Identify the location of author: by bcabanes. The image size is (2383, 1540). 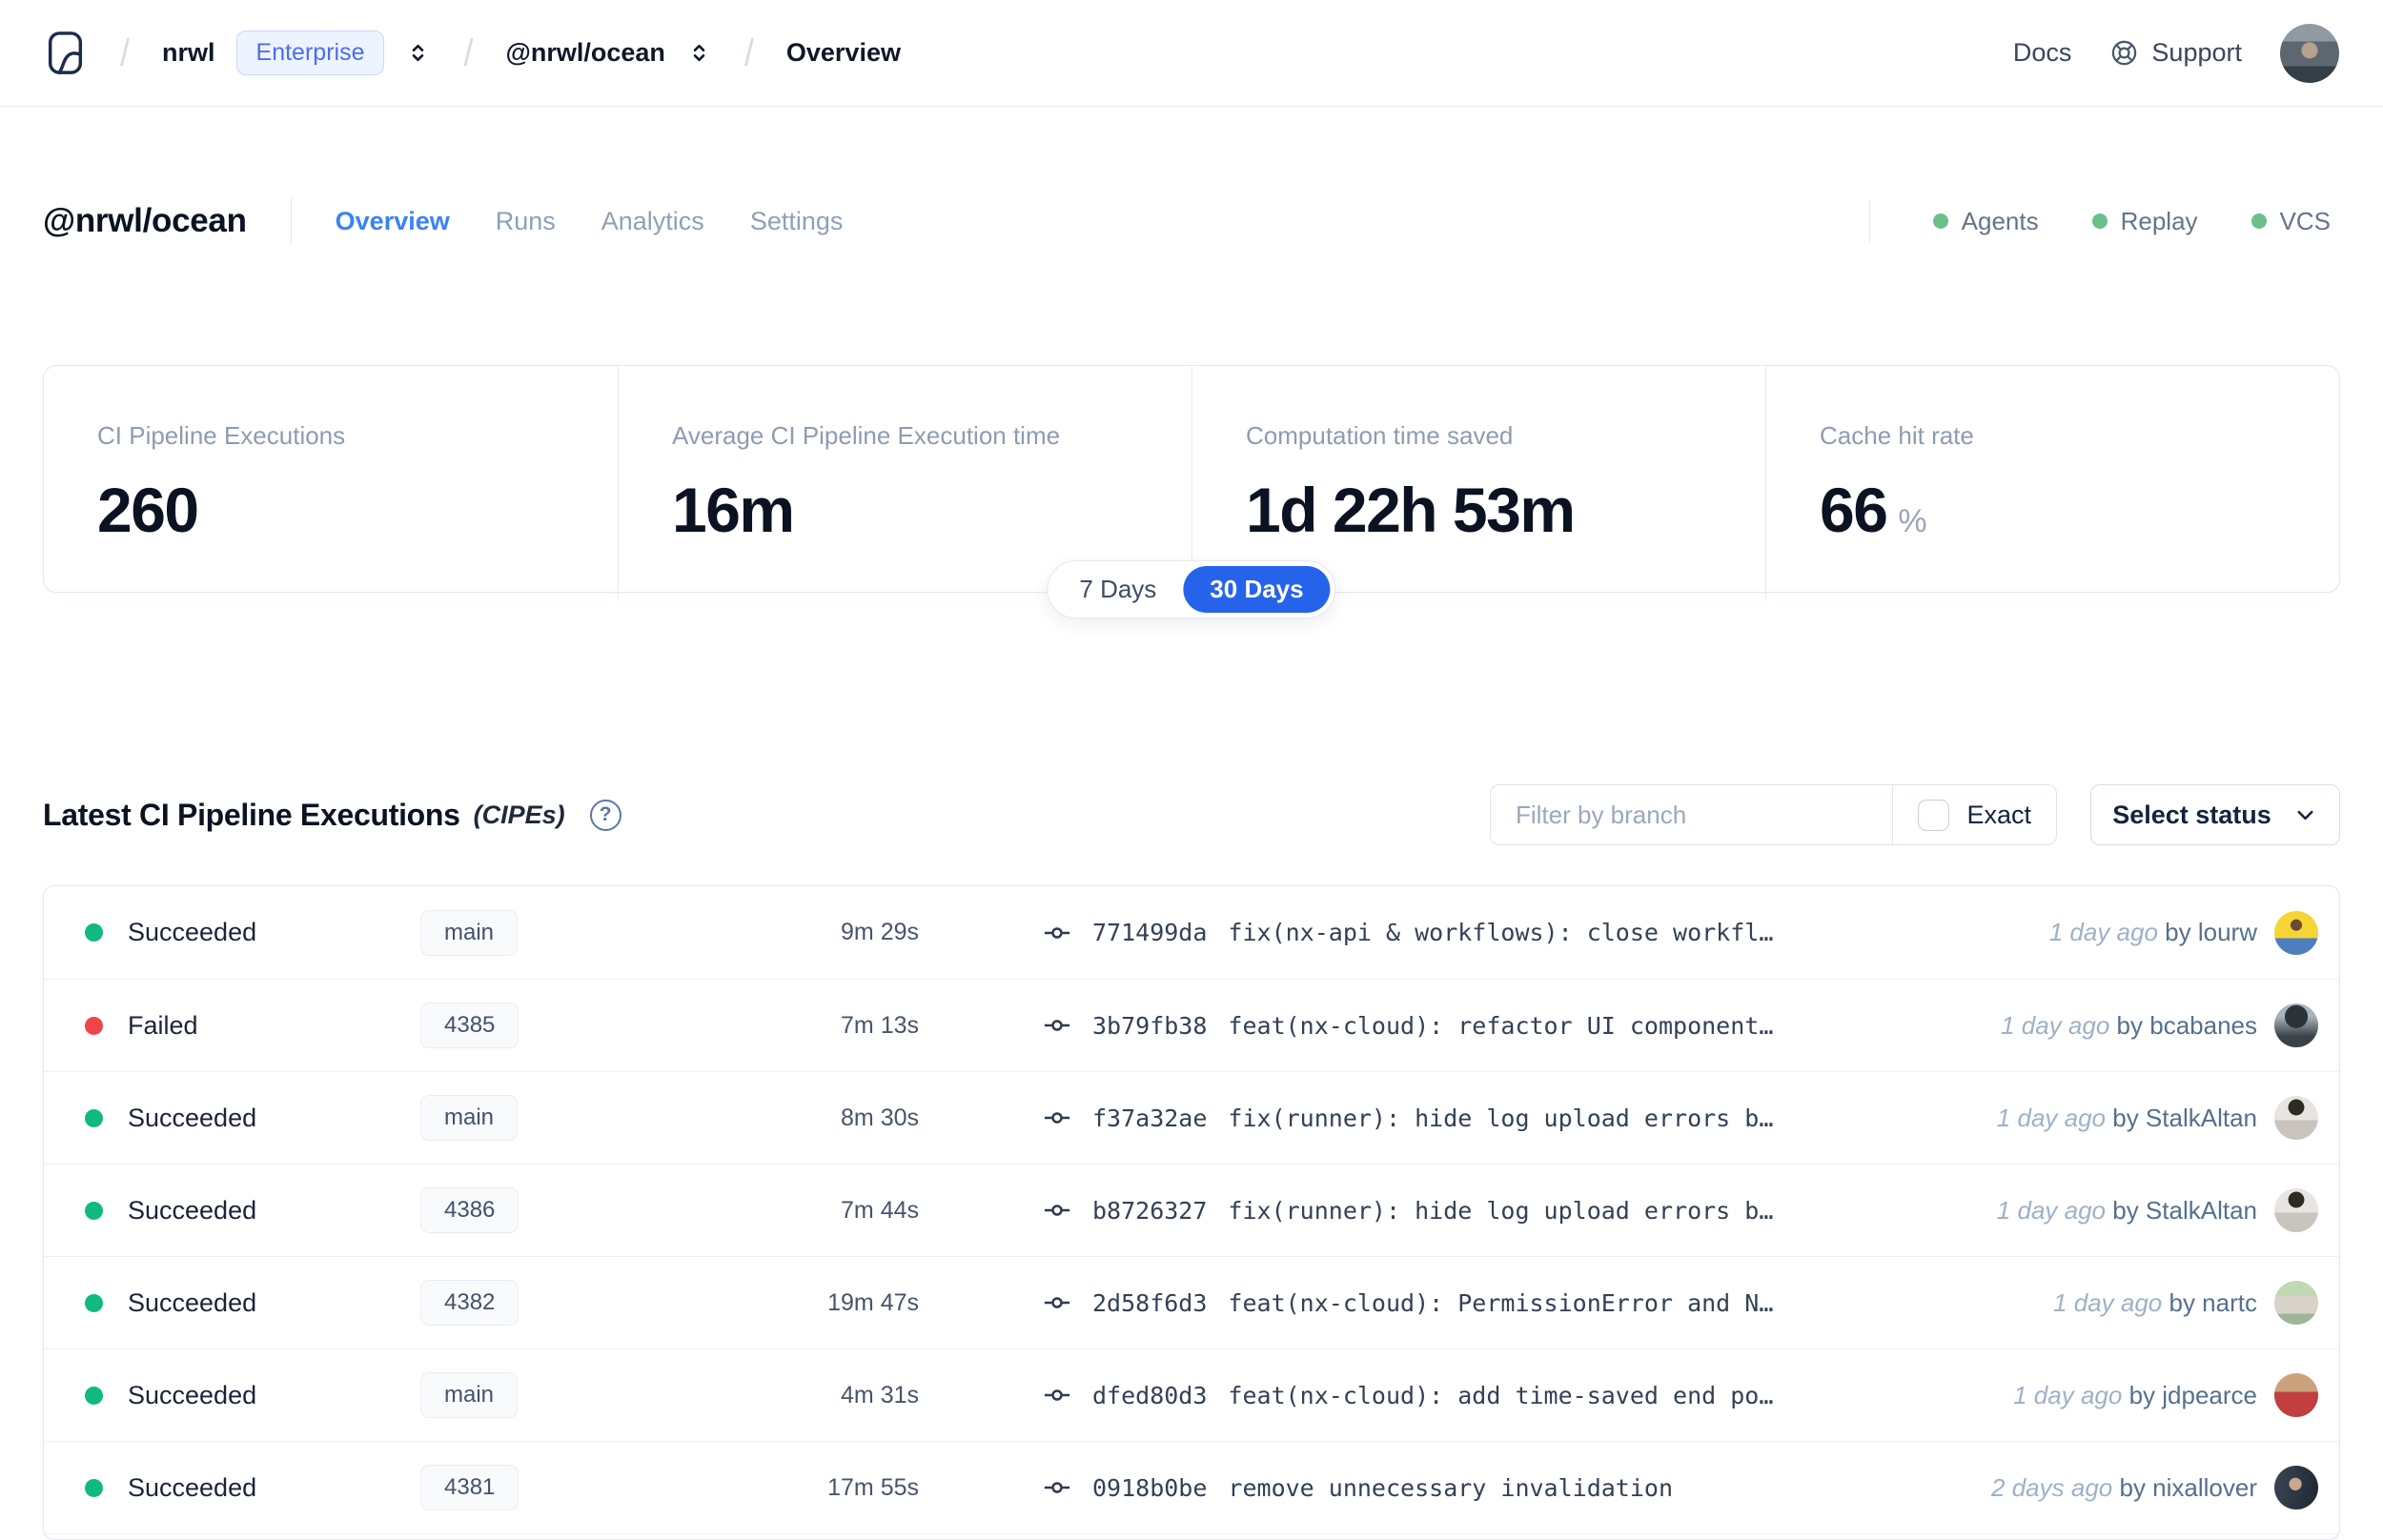
(2187, 1025).